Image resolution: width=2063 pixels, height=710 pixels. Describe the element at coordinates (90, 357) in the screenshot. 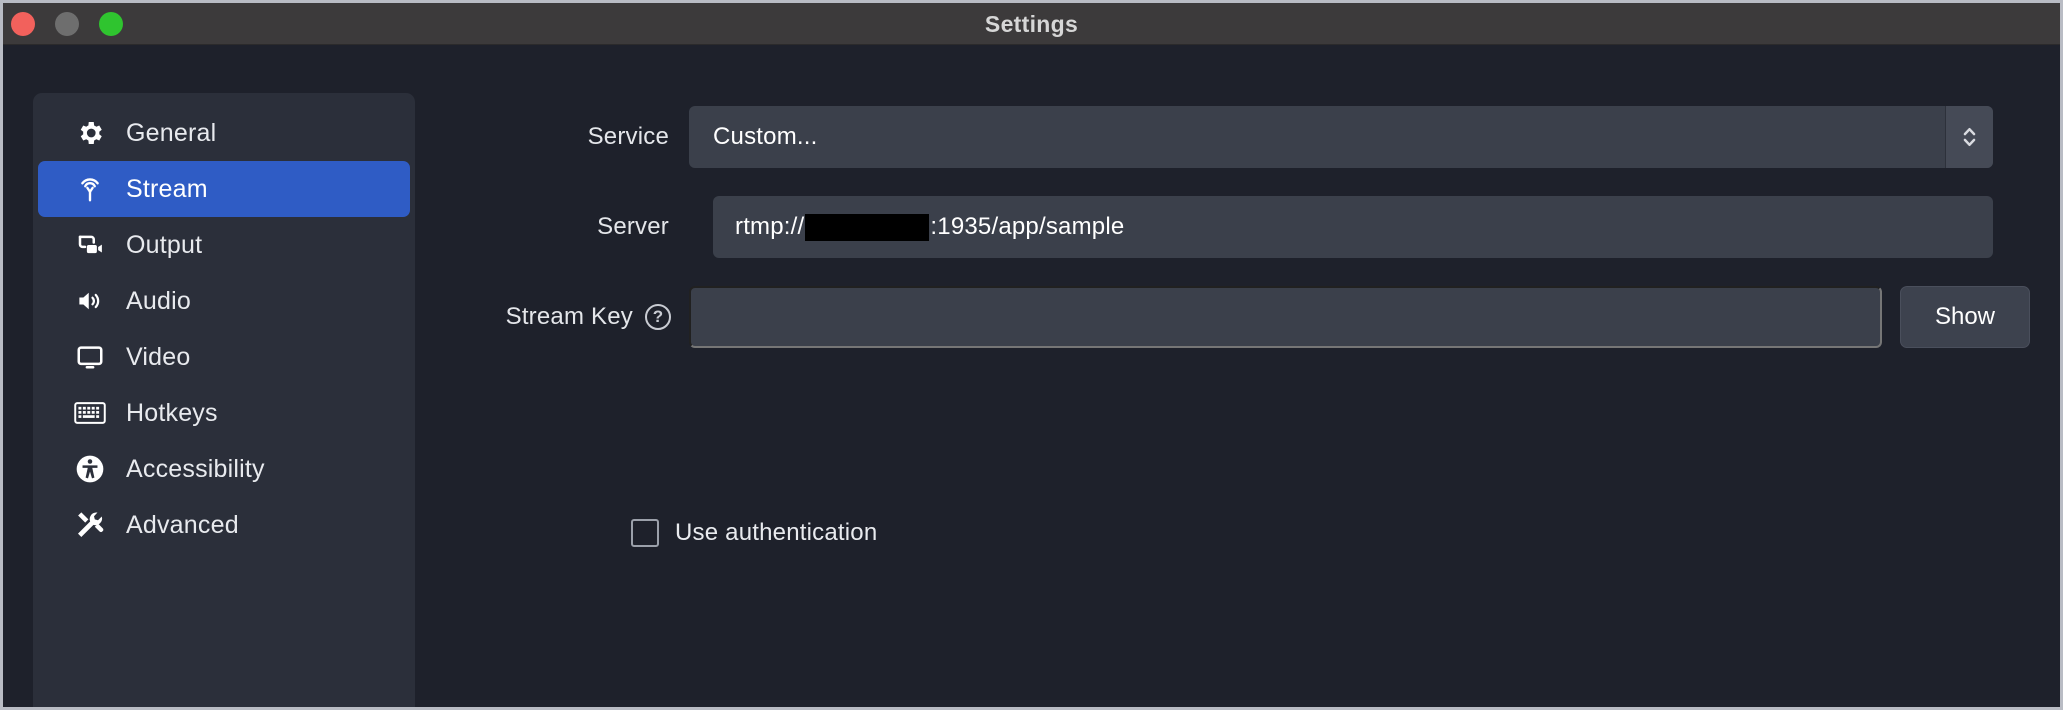

I see `monitor-icon` at that location.